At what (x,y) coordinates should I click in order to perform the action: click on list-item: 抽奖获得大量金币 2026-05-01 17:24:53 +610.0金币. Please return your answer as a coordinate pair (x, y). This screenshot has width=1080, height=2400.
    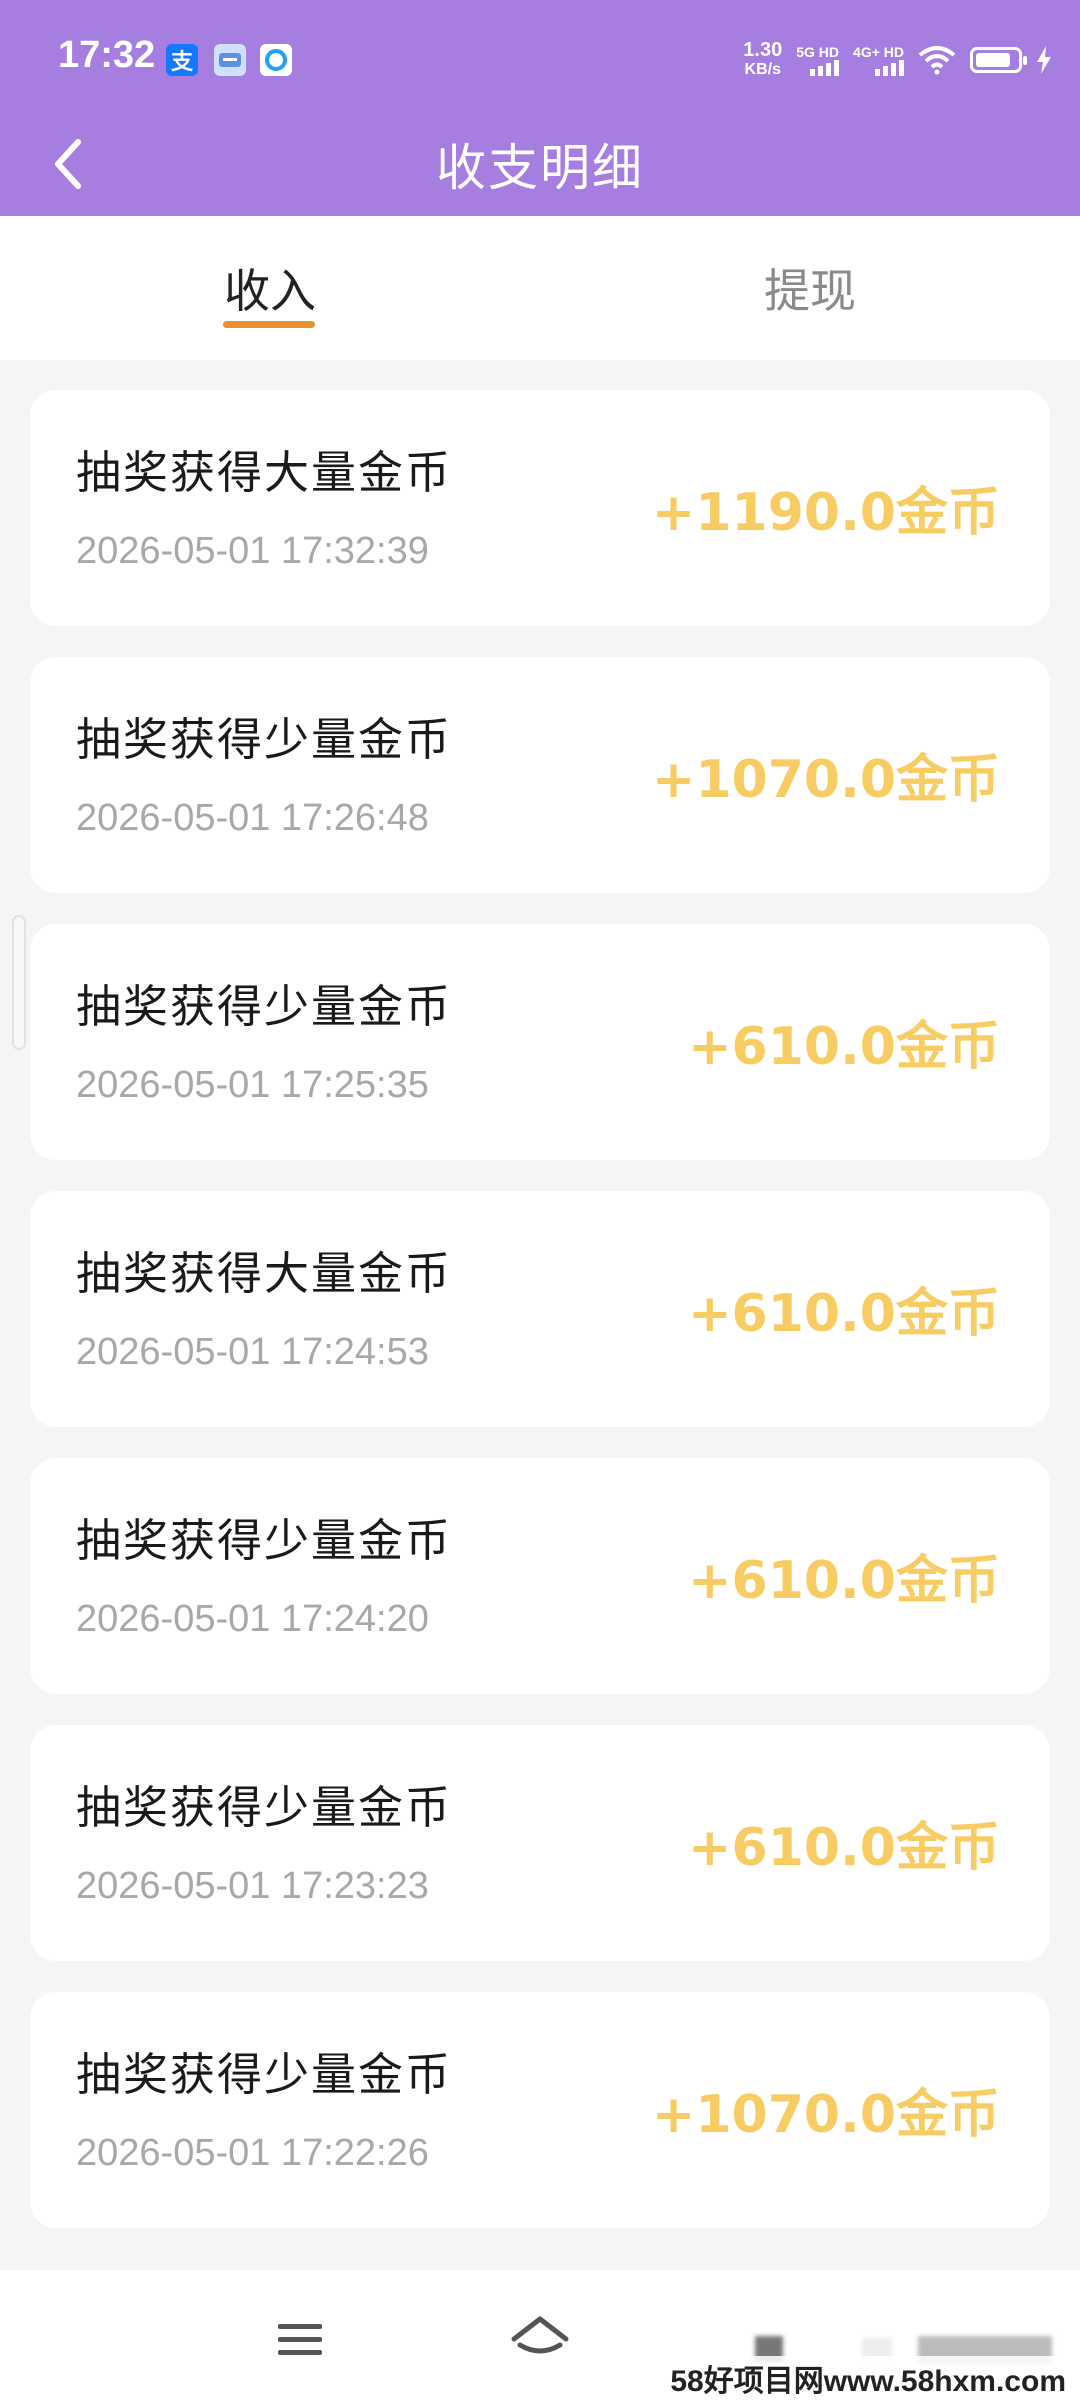
    Looking at the image, I should click on (540, 1309).